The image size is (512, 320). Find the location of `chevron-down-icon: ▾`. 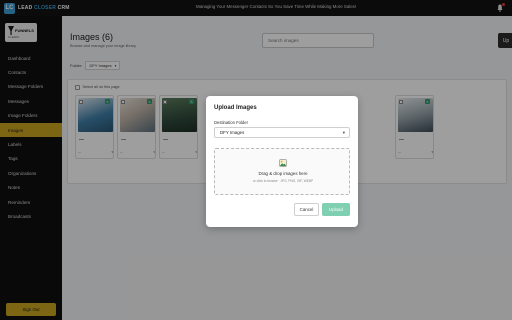

chevron-down-icon: ▾ is located at coordinates (343, 132).